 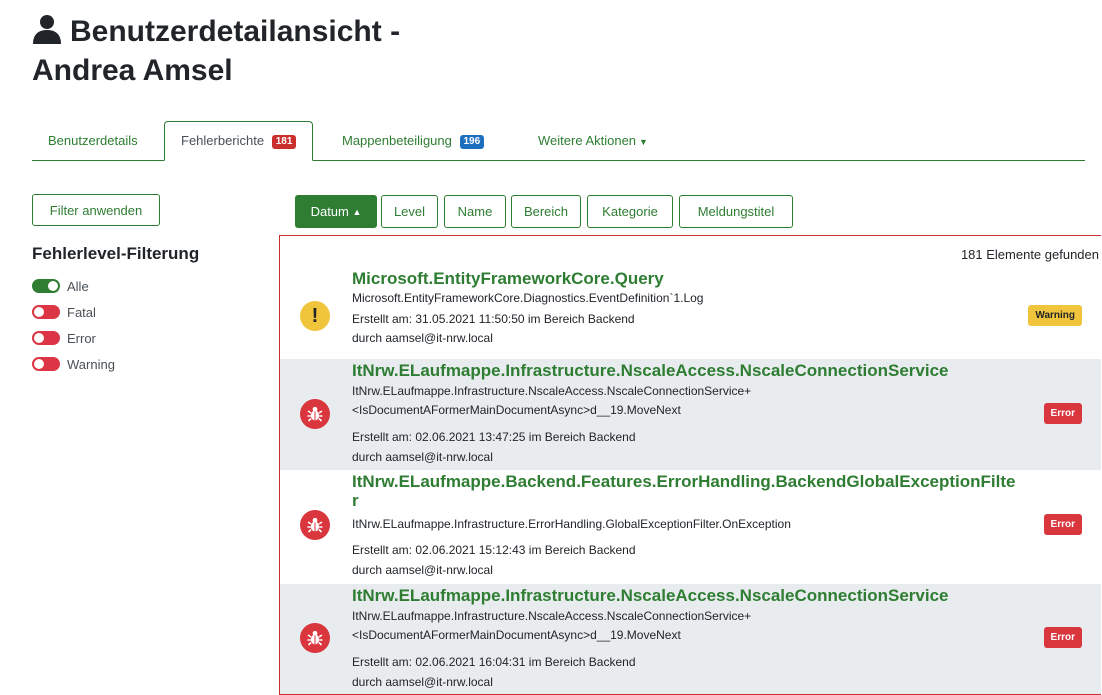 I want to click on sort-name-button: Name, so click(x=475, y=211).